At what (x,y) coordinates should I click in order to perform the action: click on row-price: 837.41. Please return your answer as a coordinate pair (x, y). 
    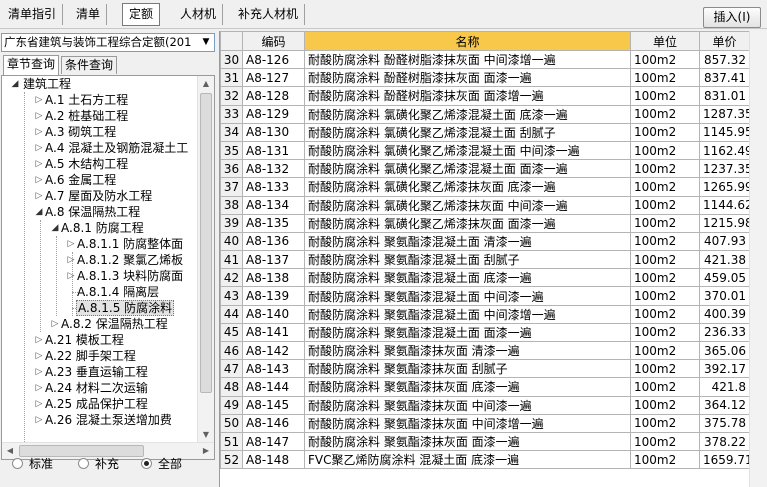
    Looking at the image, I should click on (724, 78).